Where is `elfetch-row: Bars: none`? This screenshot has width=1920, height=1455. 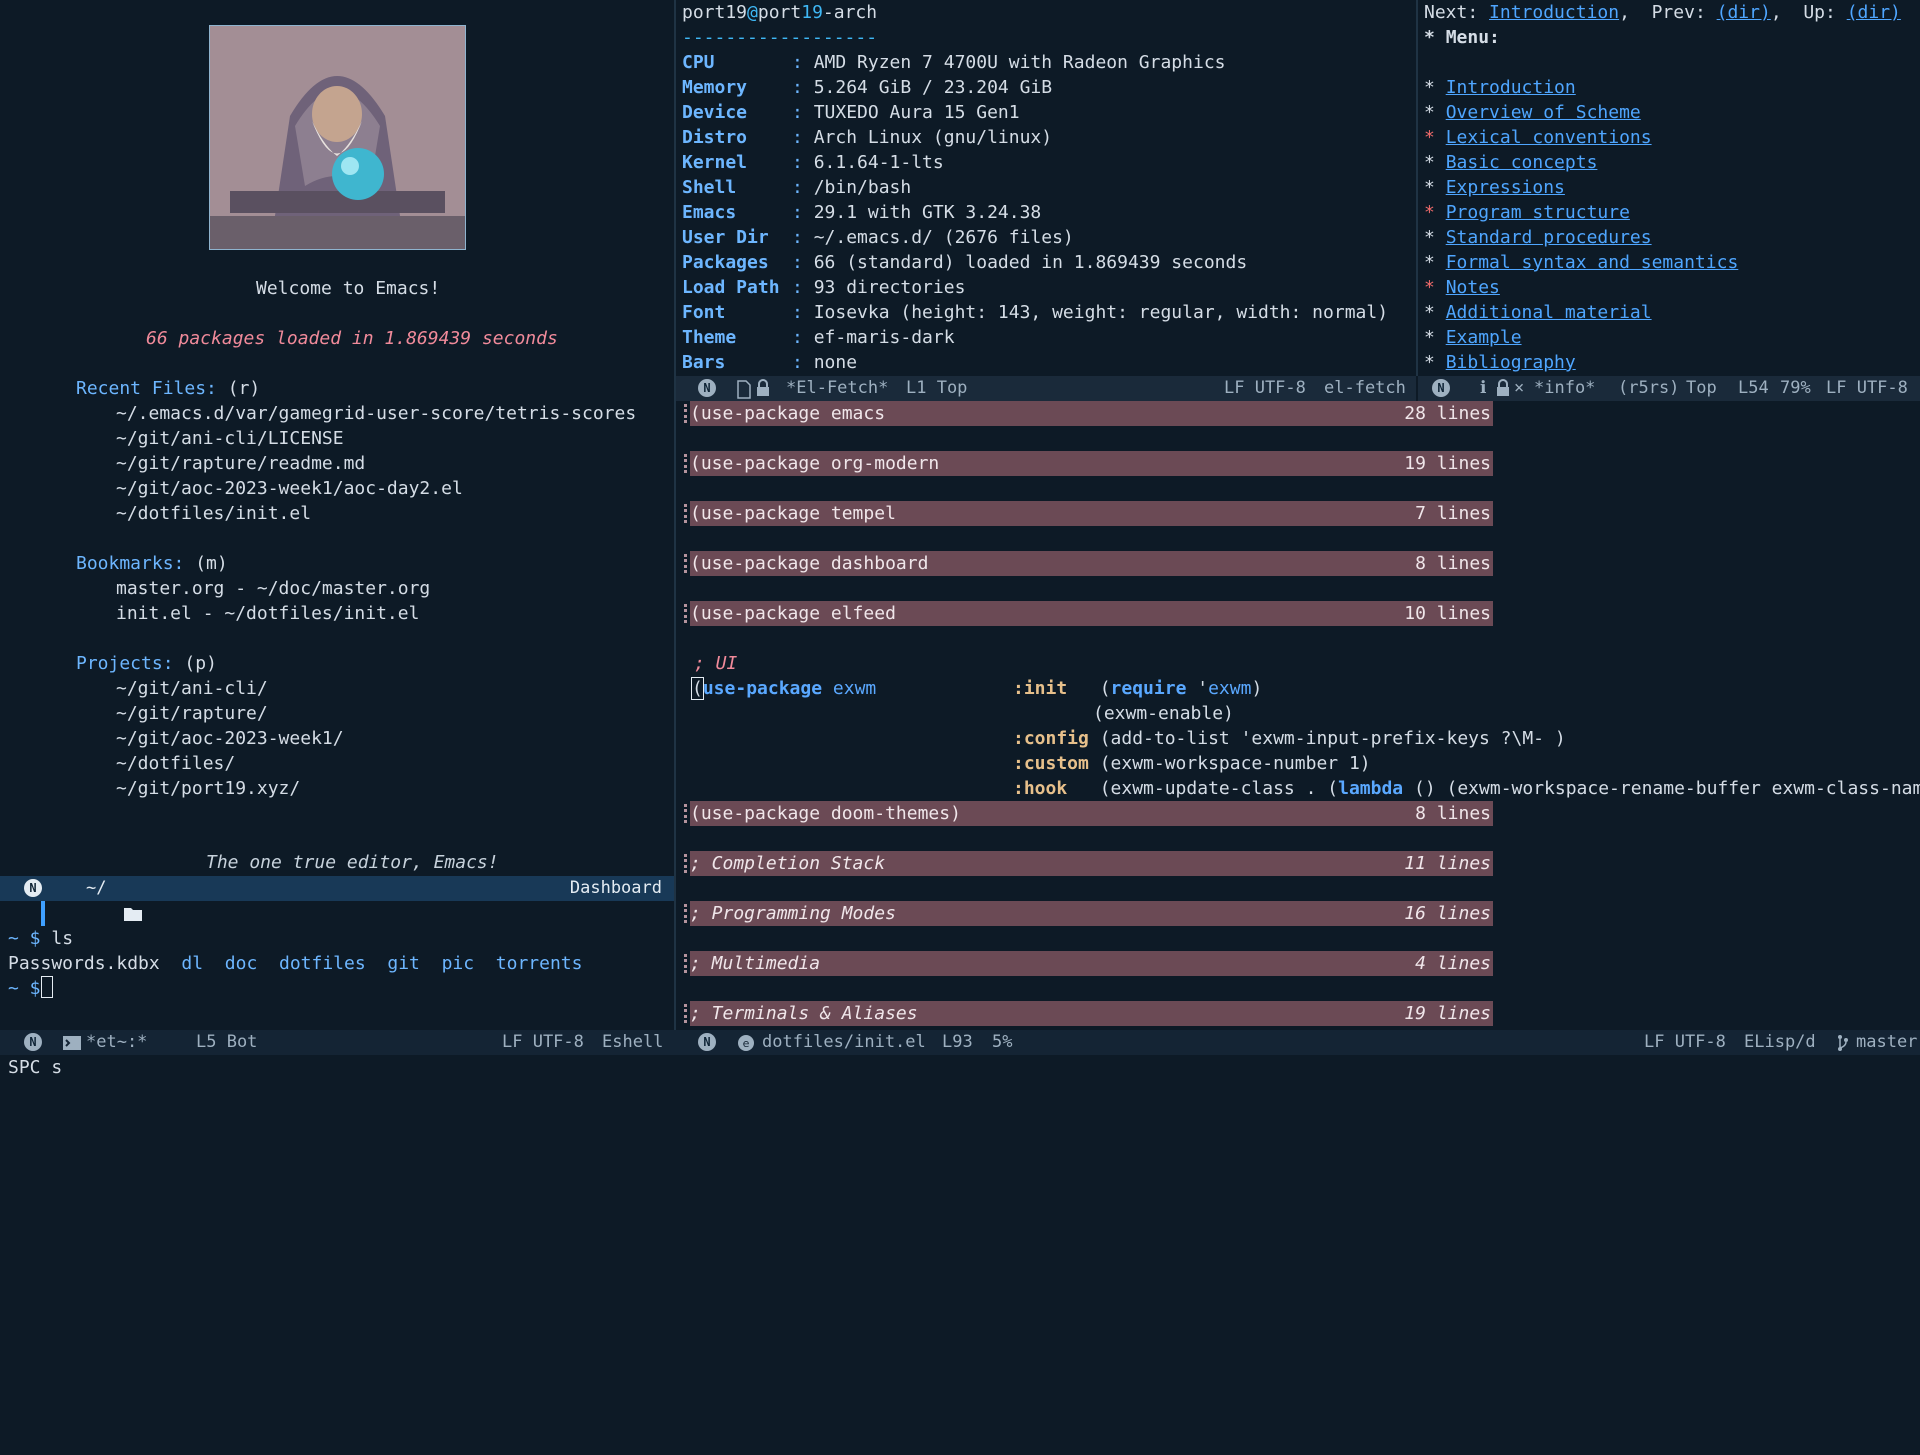
elfetch-row: Bars: none is located at coordinates (769, 362).